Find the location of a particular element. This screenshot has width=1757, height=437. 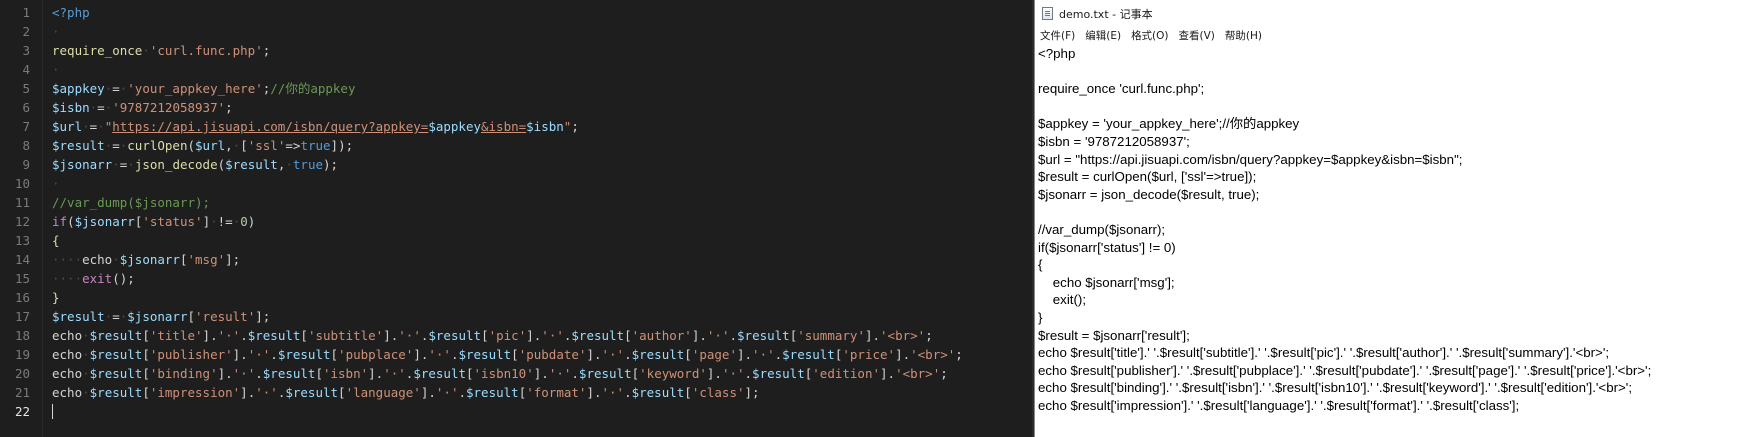

notepad-file-icon is located at coordinates (1047, 13).